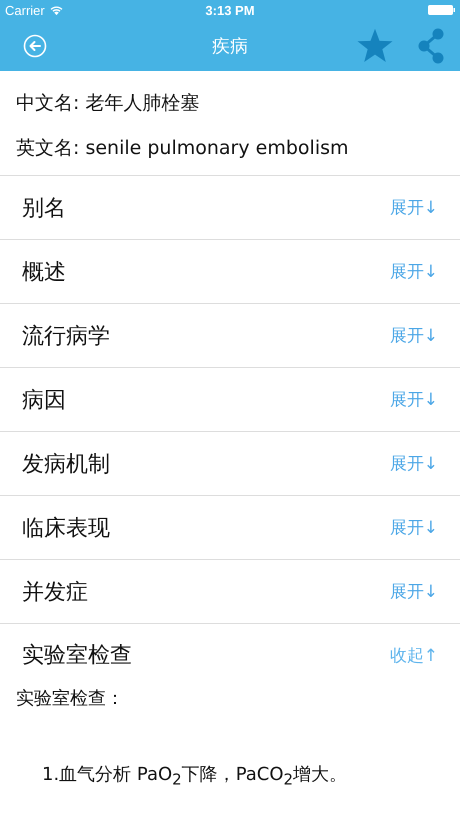 Image resolution: width=460 pixels, height=818 pixels. What do you see at coordinates (66, 336) in the screenshot?
I see `section-title: 流行病学` at bounding box center [66, 336].